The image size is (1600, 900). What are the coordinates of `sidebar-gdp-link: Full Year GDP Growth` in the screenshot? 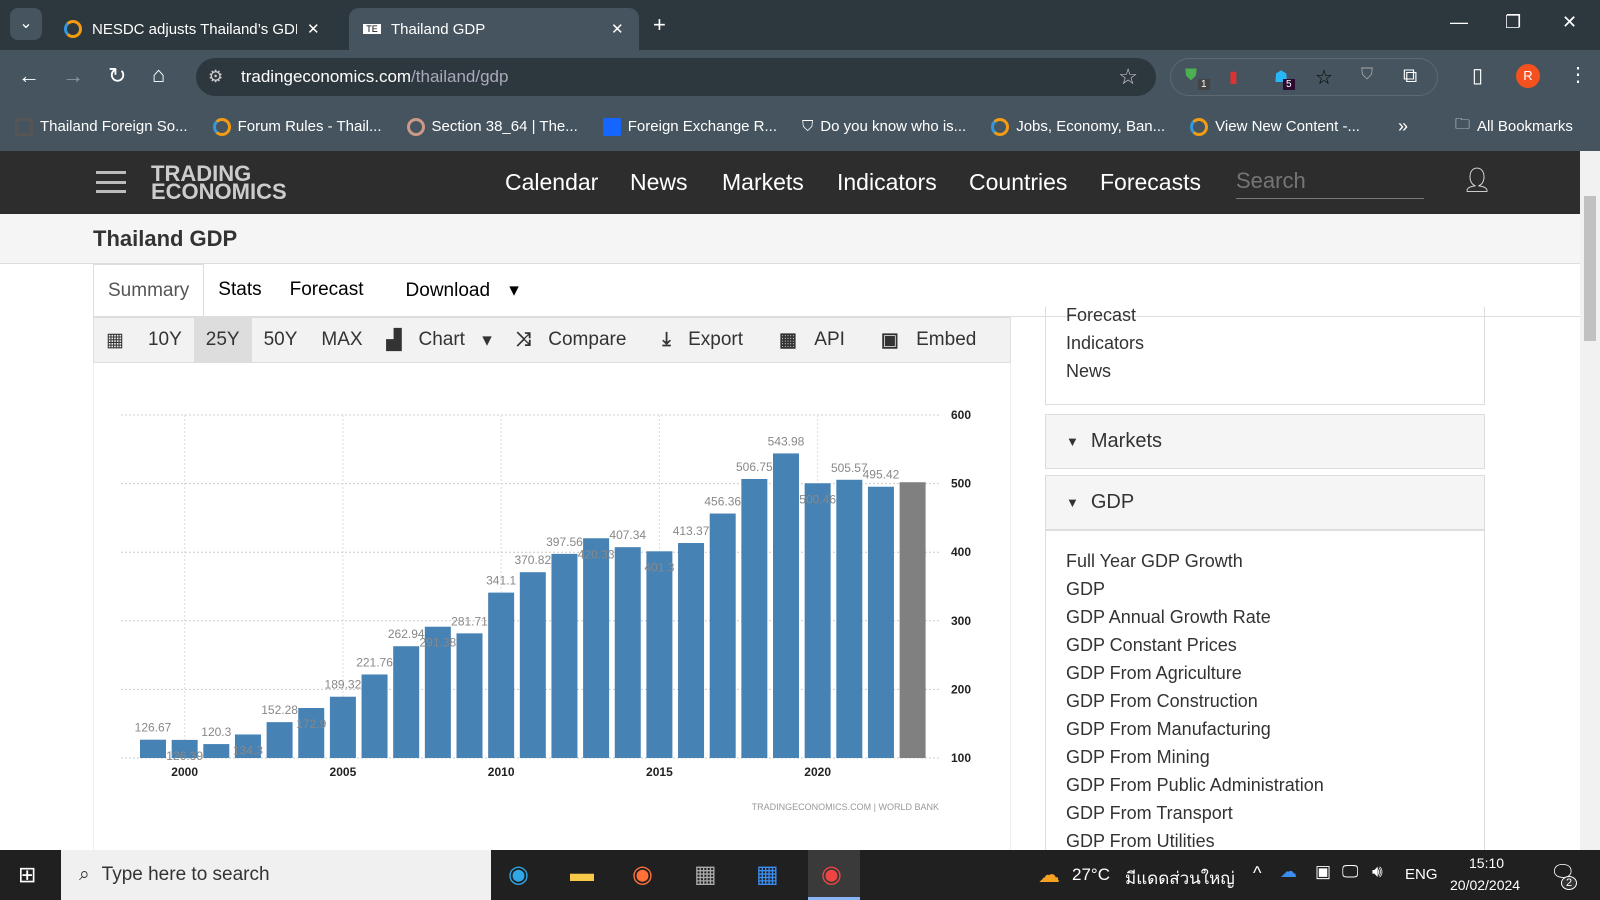 It's located at (1154, 561).